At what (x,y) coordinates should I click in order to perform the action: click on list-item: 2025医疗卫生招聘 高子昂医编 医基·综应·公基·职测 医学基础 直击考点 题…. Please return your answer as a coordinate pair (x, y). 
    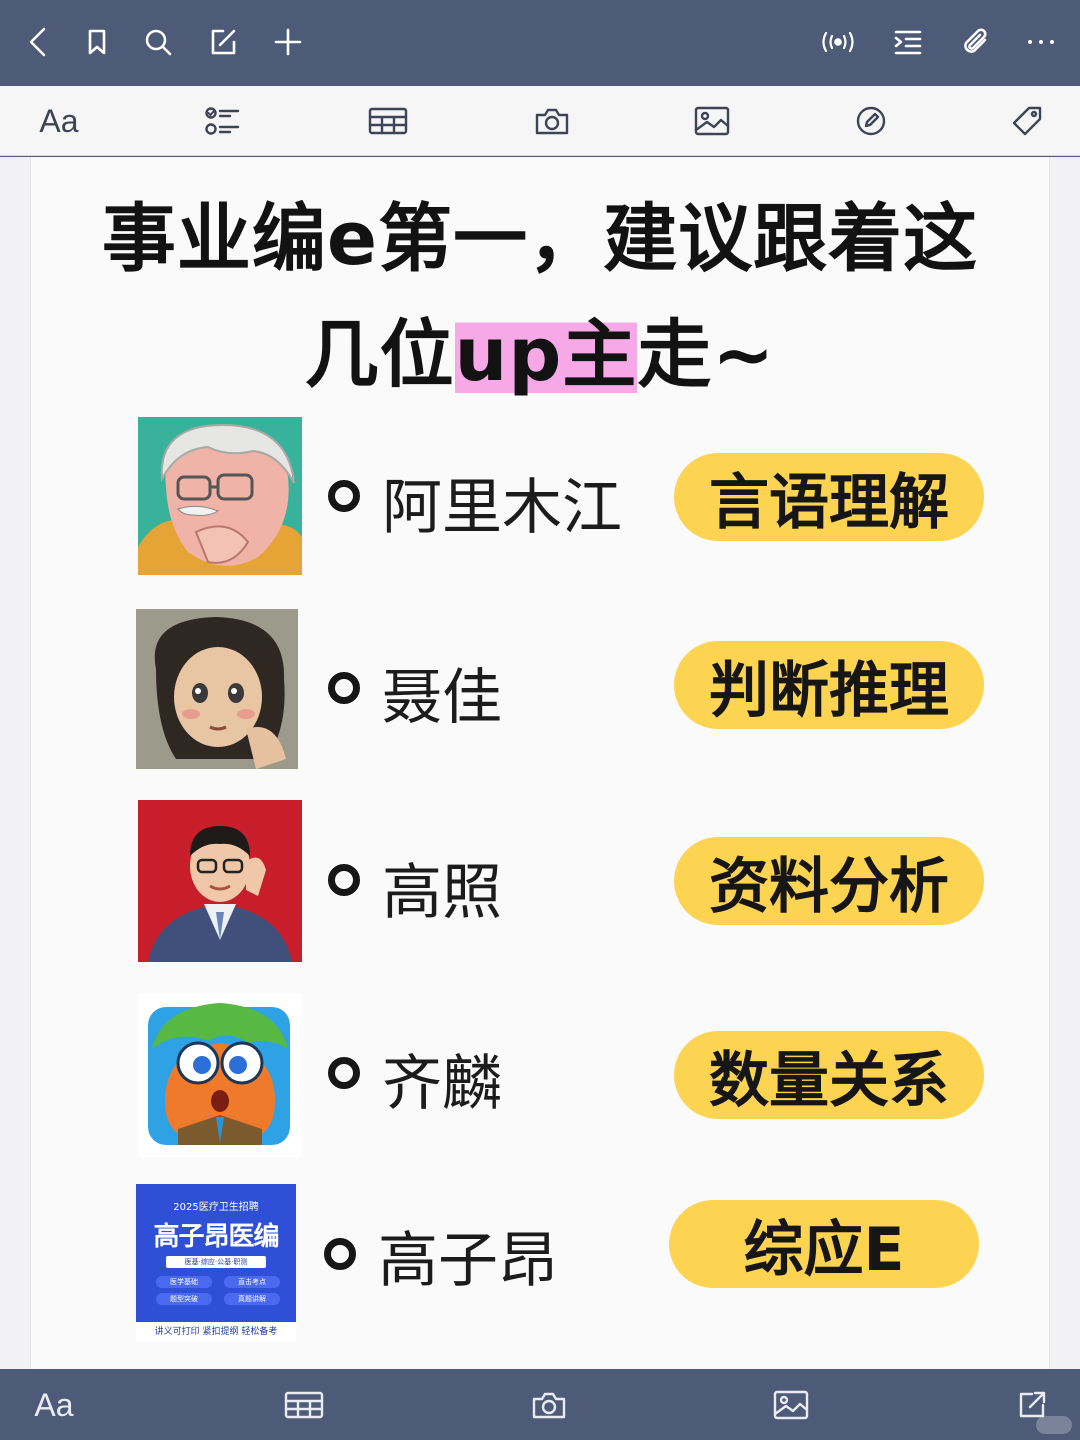
    Looking at the image, I should click on (540, 1266).